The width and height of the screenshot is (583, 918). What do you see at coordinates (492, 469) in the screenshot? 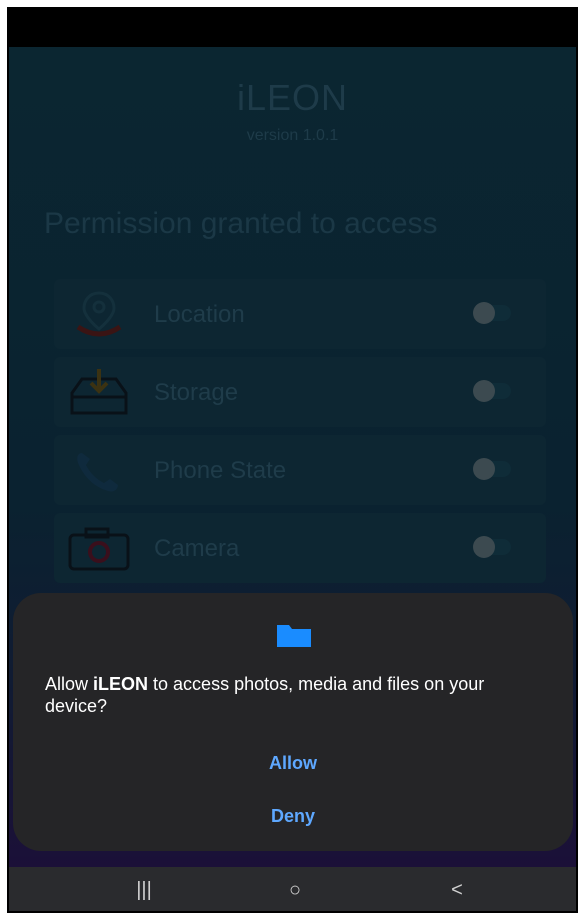
I see `phone-state-toggle` at bounding box center [492, 469].